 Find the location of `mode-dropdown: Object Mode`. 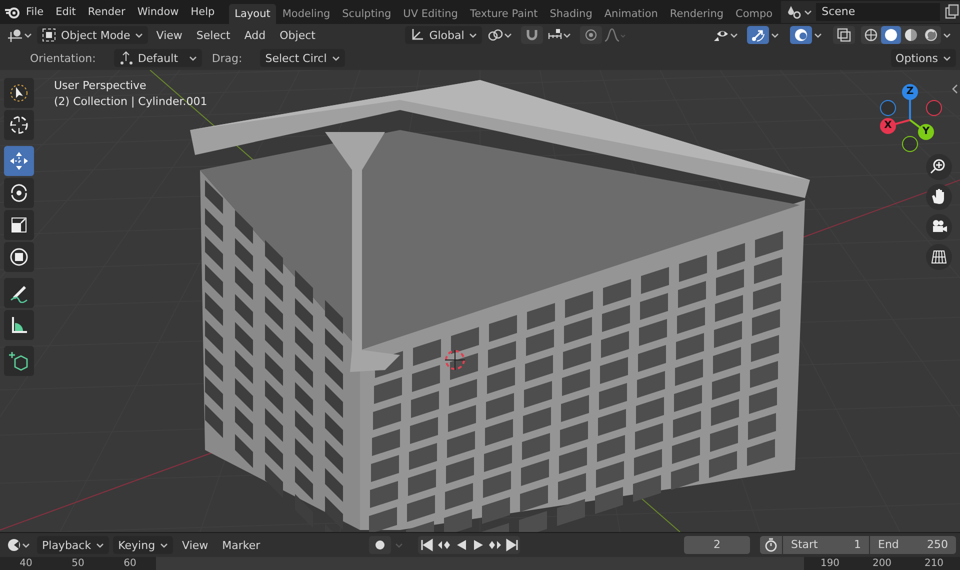

mode-dropdown: Object Mode is located at coordinates (92, 35).